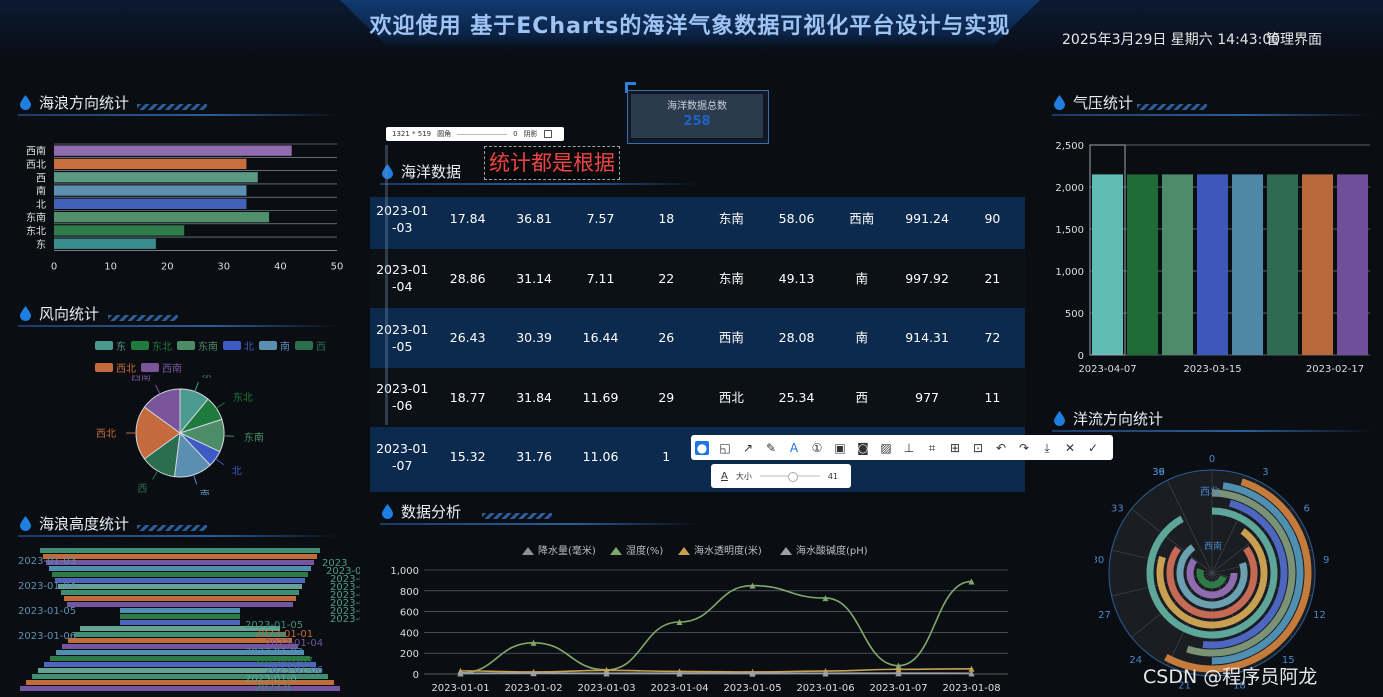 This screenshot has width=1383, height=697. Describe the element at coordinates (697, 121) in the screenshot. I see `total-value: 258` at that location.